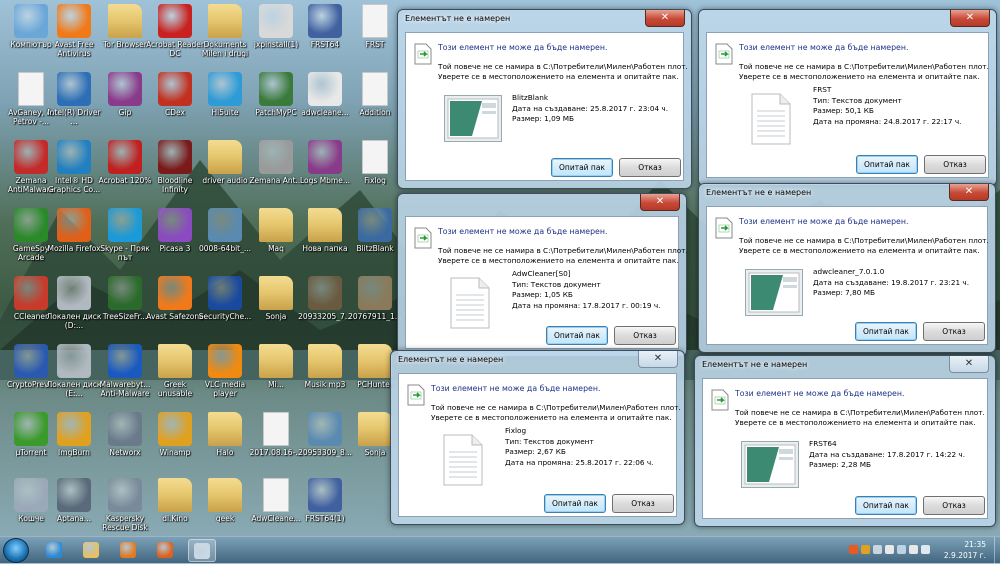 The image size is (1000, 564). I want to click on missing-file-icon, so click(724, 54).